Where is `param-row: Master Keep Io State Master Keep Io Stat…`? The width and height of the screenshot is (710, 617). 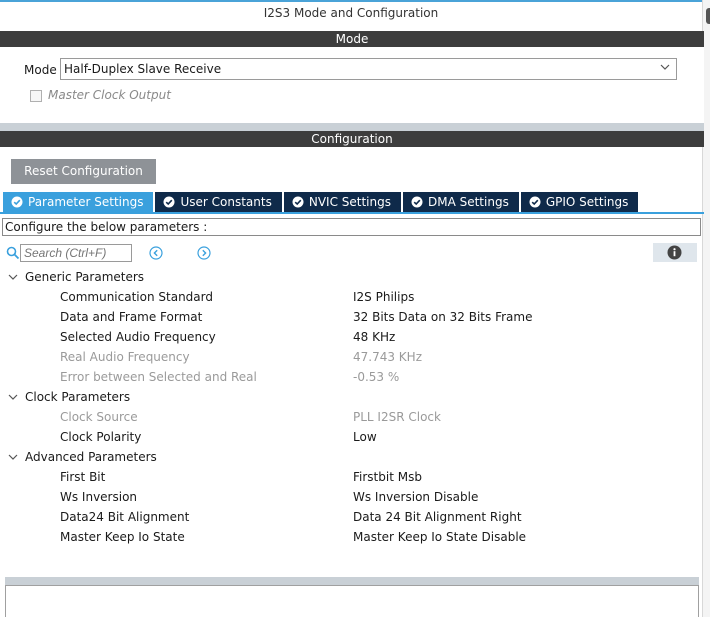 param-row: Master Keep Io State Master Keep Io Stat… is located at coordinates (352, 537).